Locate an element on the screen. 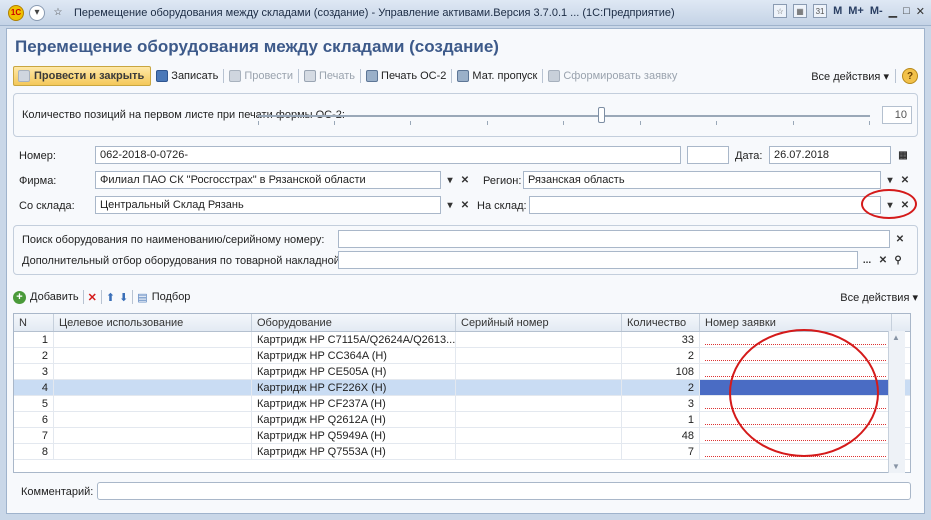  col-header-purpose: Целевое использование is located at coordinates (153, 322).